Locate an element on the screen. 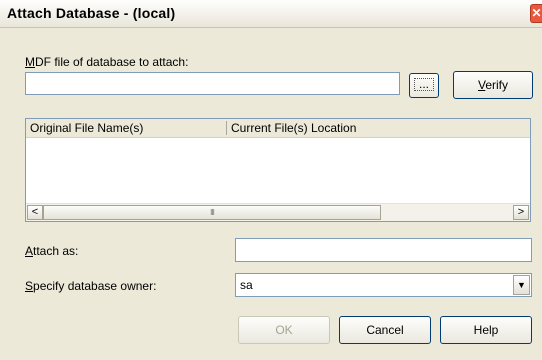 This screenshot has width=542, height=360. scroll-right-icon: > is located at coordinates (521, 212).